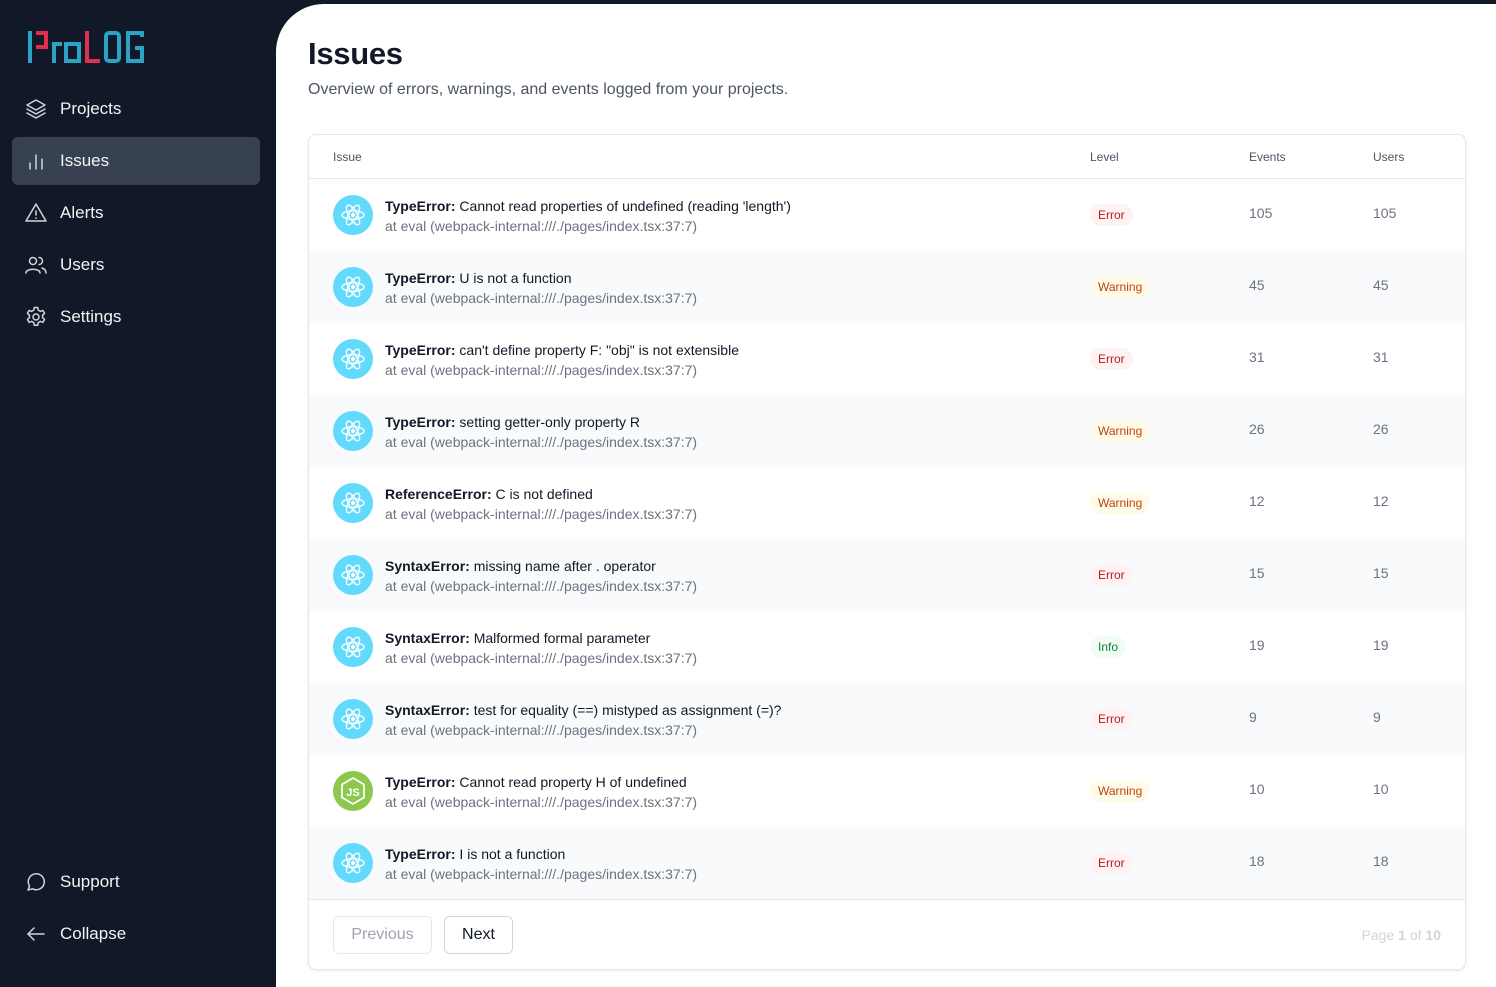  Describe the element at coordinates (887, 157) in the screenshot. I see `table-header: Issue Level Events Users` at that location.